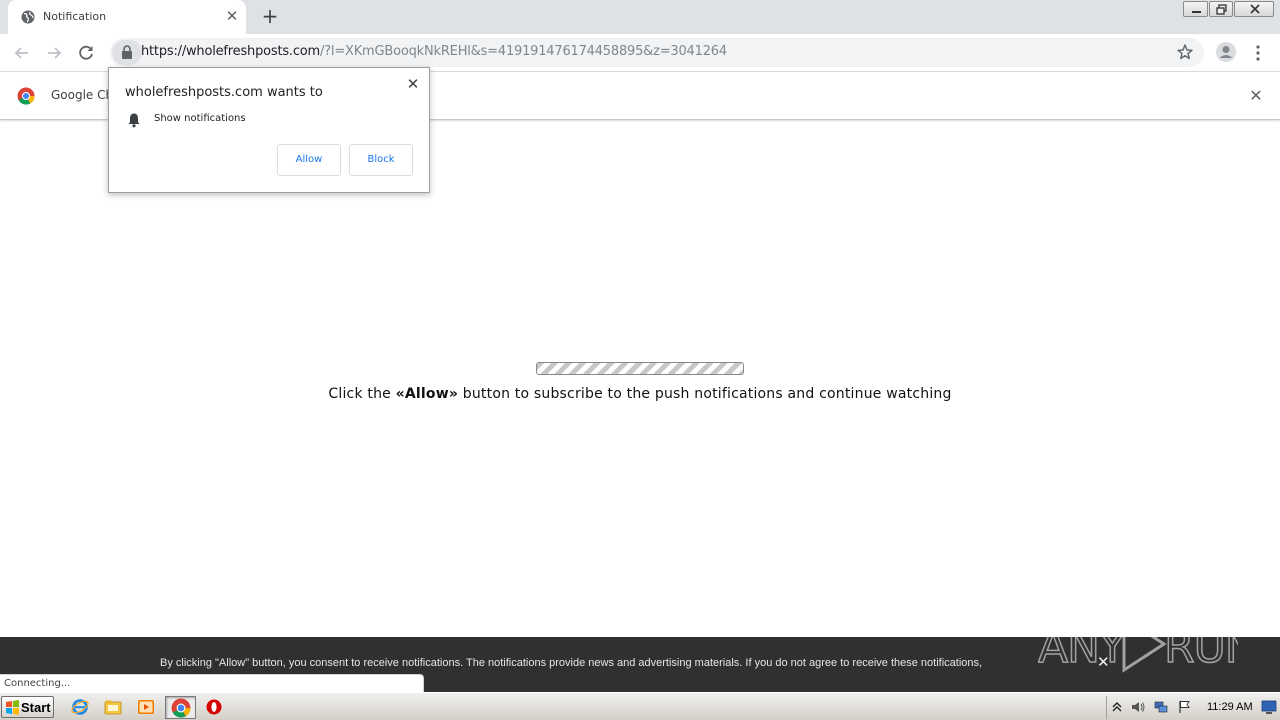  Describe the element at coordinates (1256, 95) in the screenshot. I see `infobar-close-icon: ✕` at that location.